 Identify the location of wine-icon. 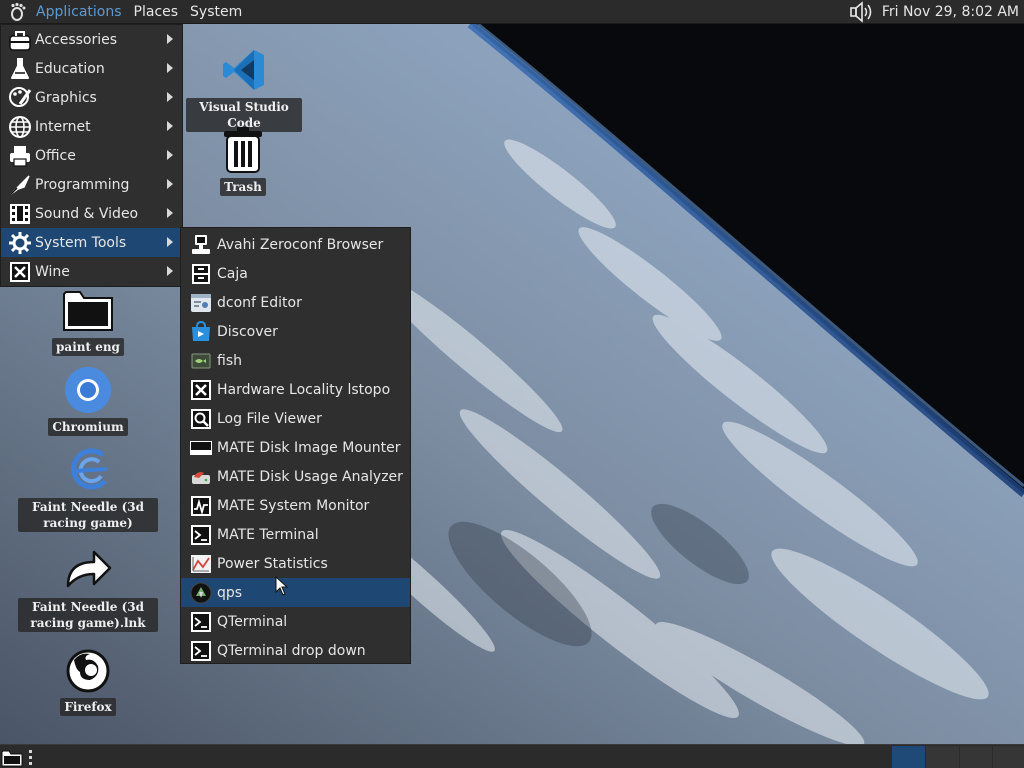
(20, 272).